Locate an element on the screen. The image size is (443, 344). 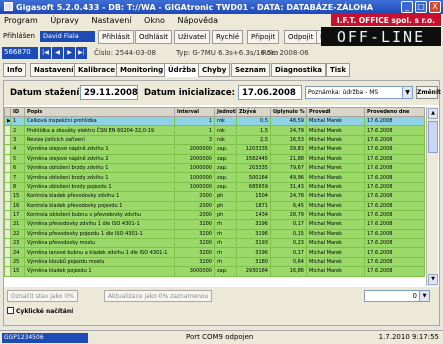
cell-id: 22 is located at coordinates (17, 234).